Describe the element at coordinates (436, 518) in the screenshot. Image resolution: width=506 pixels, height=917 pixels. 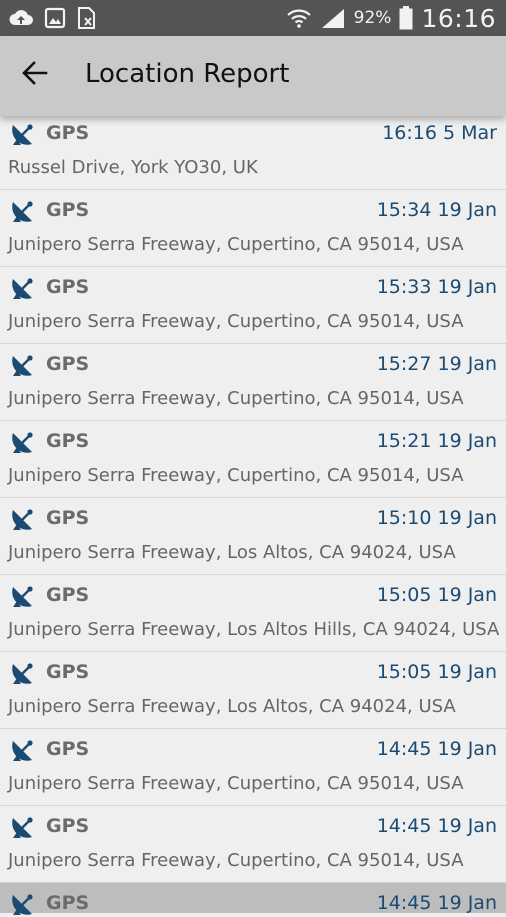
I see `report-time: 15:10 19 Jan` at that location.